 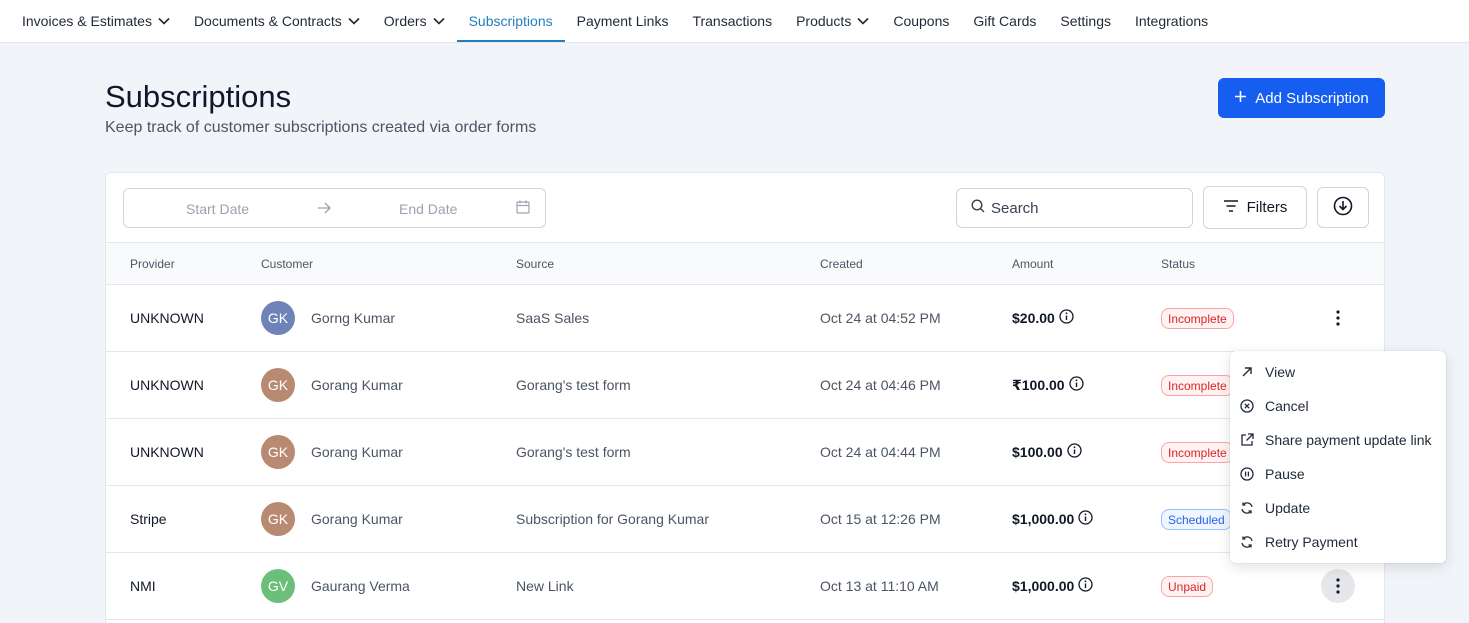 I want to click on provider-cell: Stripe, so click(x=148, y=519).